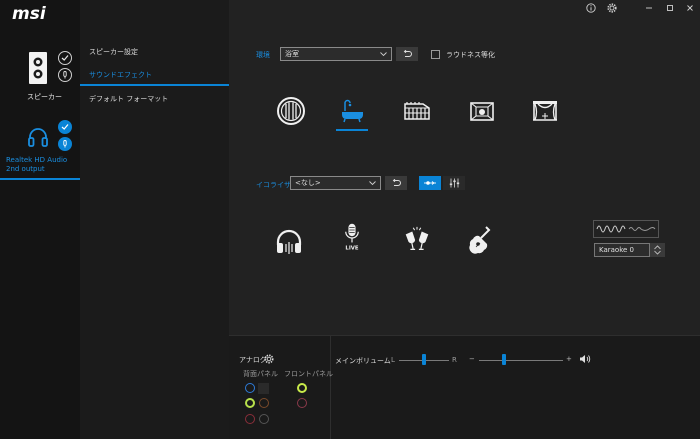 The width and height of the screenshot is (700, 439). I want to click on maximize-icon, so click(670, 8).